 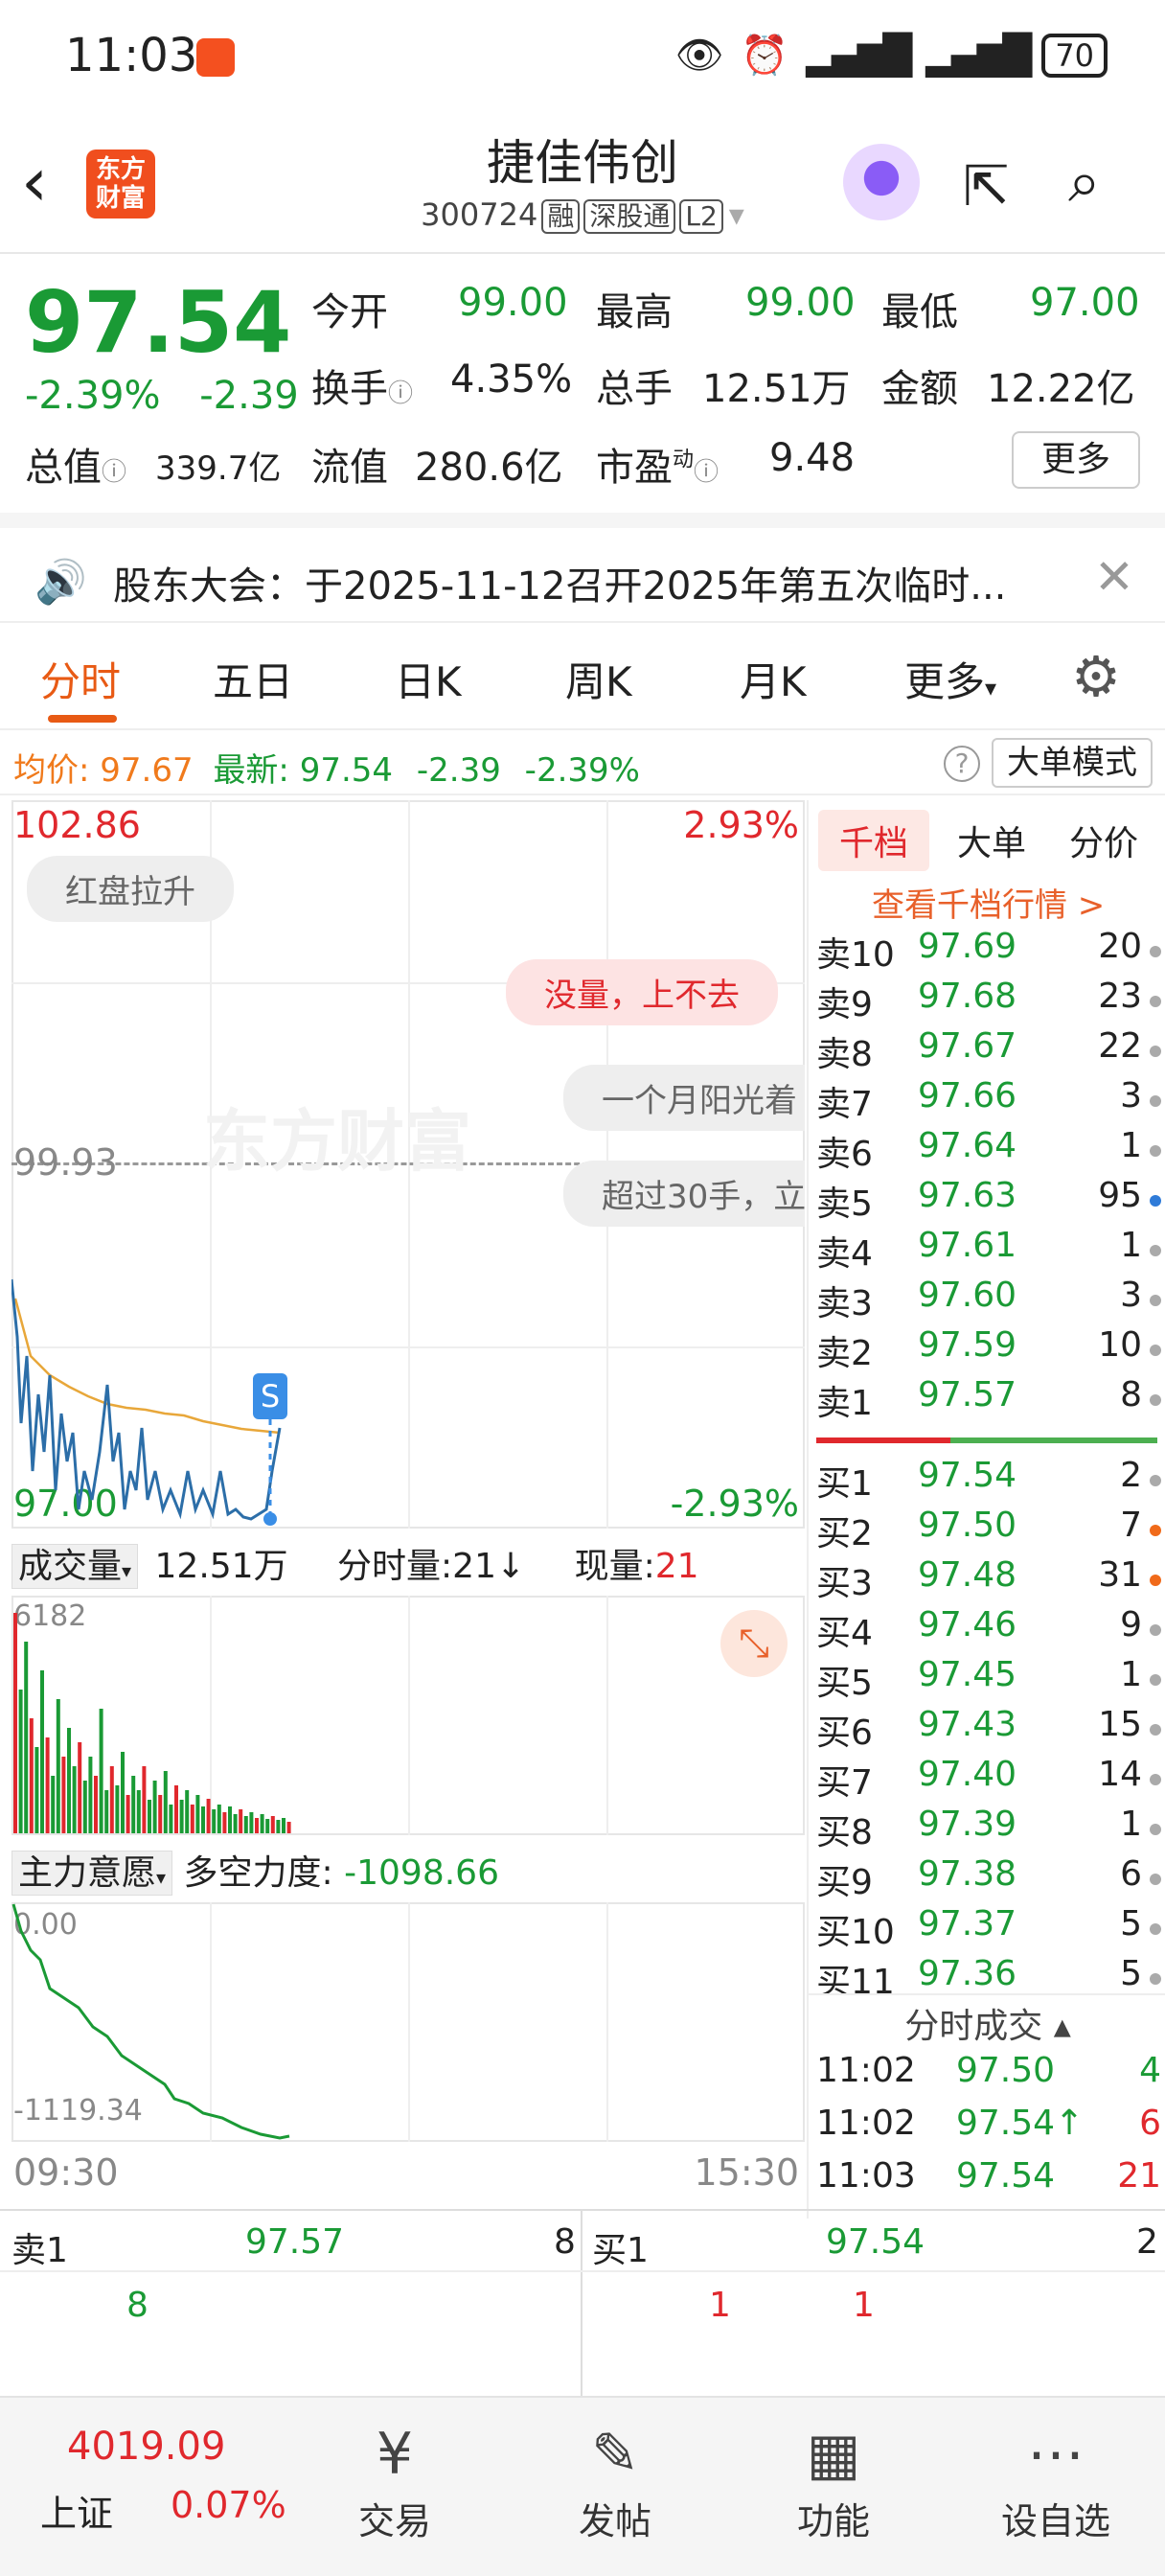 What do you see at coordinates (950, 679) in the screenshot?
I see `tab-more: 更多▾` at bounding box center [950, 679].